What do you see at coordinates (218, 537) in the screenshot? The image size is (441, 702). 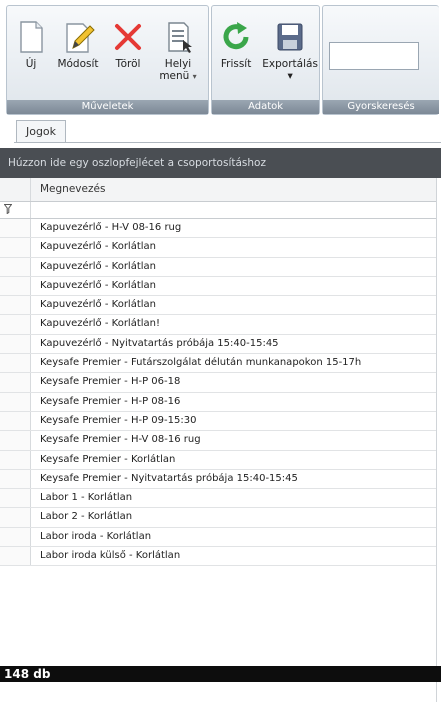 I see `table-row: Labor iroda - Korlátlan` at bounding box center [218, 537].